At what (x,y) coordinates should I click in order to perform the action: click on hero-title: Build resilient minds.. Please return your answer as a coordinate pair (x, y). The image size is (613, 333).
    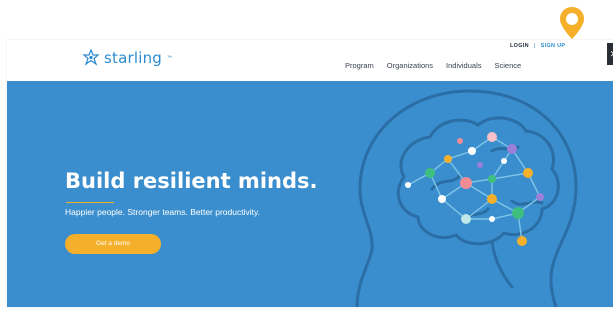
    Looking at the image, I should click on (191, 181).